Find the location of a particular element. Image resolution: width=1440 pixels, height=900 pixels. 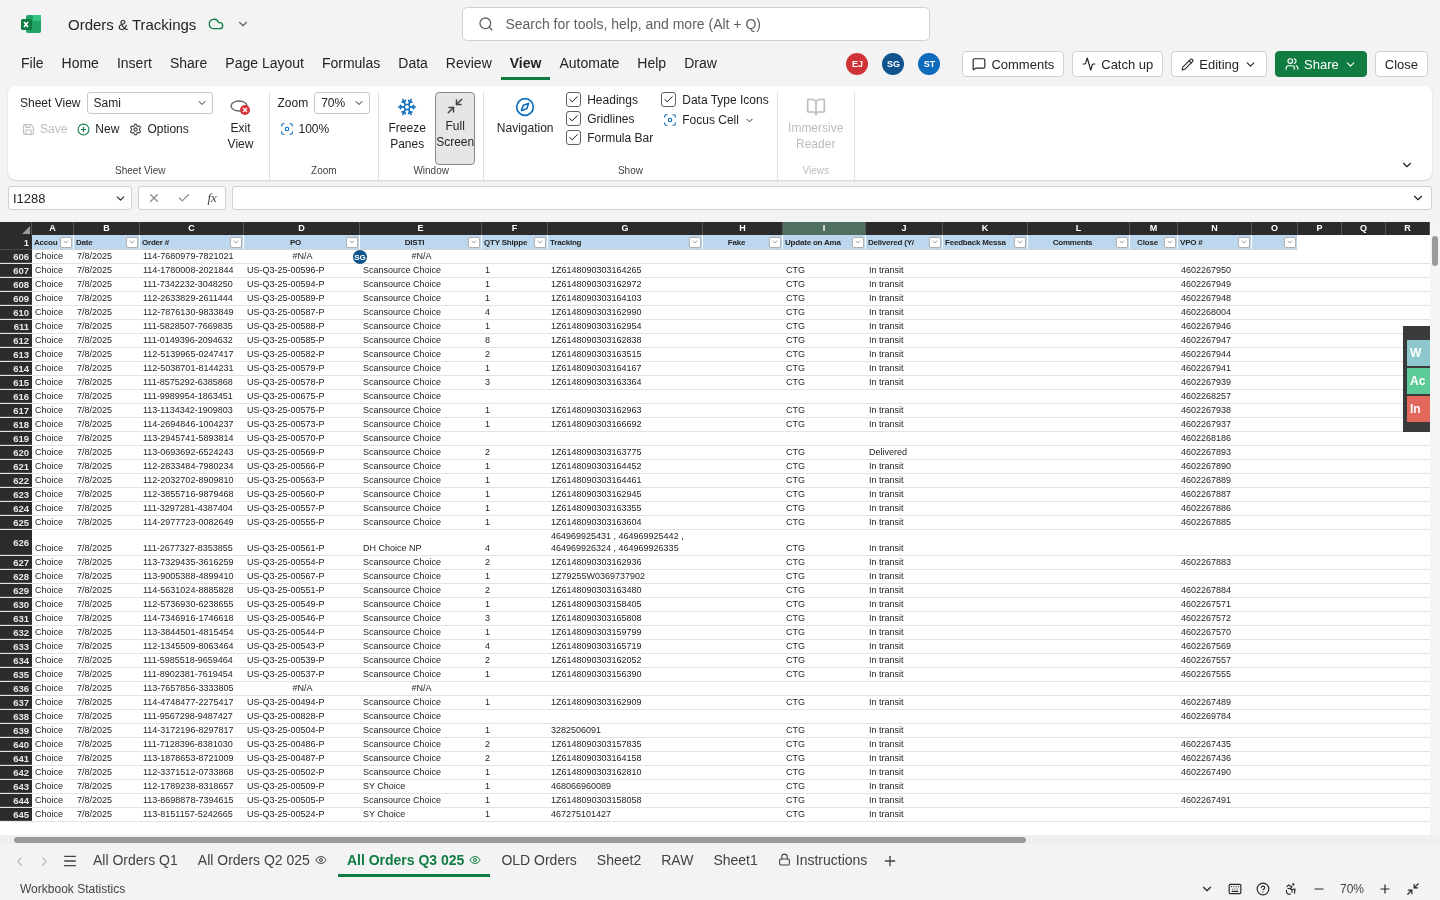

zoom-reset-button: 100% is located at coordinates (324, 129).